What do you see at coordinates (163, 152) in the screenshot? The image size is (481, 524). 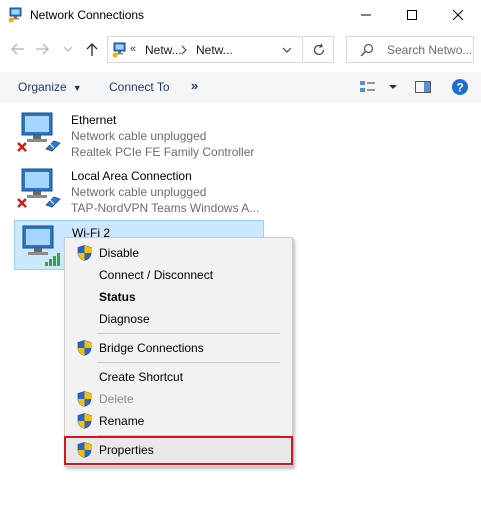 I see `connection-device: Realtek PCIe FE Family Controller` at bounding box center [163, 152].